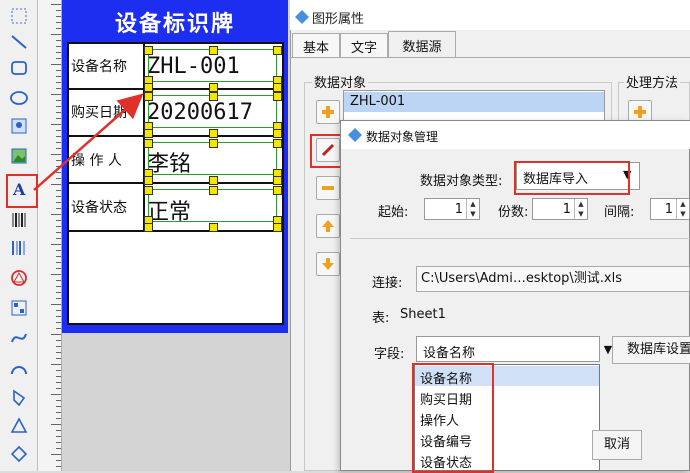 This screenshot has width=690, height=473. I want to click on minus-icon, so click(328, 188).